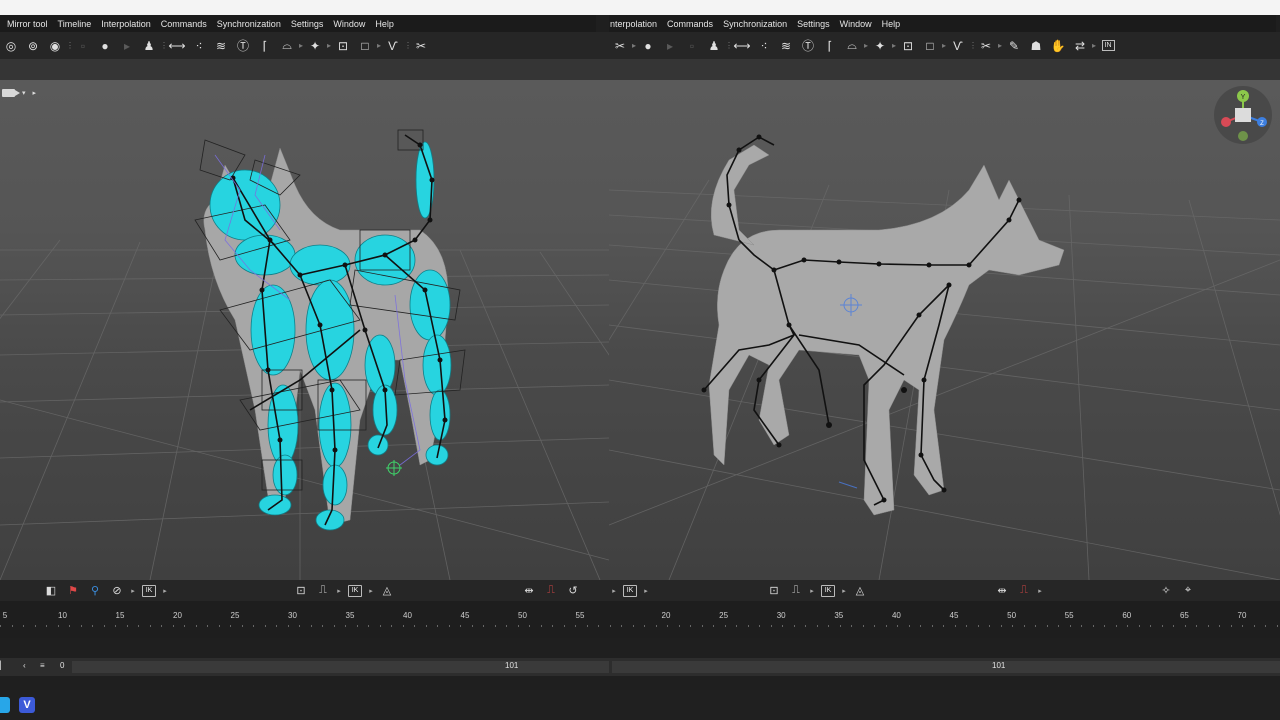 Image resolution: width=1280 pixels, height=720 pixels. I want to click on keyframe-icon: ◧, so click(51, 591).